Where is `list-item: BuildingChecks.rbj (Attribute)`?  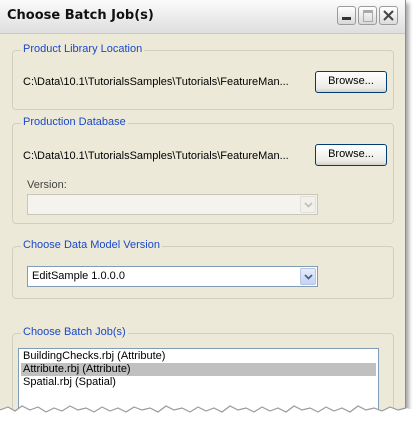
list-item: BuildingChecks.rbj (Attribute) is located at coordinates (198, 356).